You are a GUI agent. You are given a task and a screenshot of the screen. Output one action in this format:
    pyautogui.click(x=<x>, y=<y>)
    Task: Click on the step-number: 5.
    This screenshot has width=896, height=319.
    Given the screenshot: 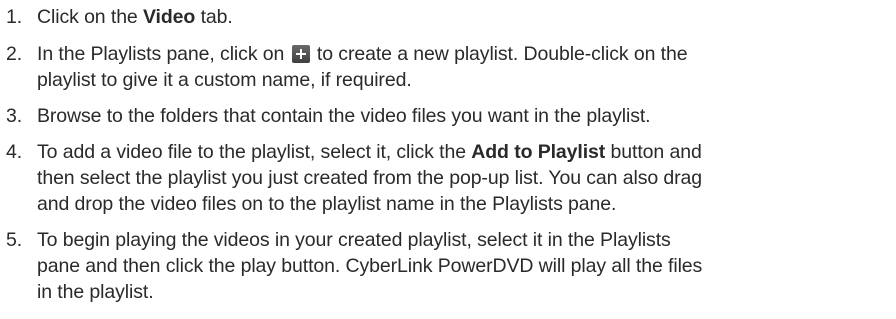 What is the action you would take?
    pyautogui.click(x=14, y=240)
    